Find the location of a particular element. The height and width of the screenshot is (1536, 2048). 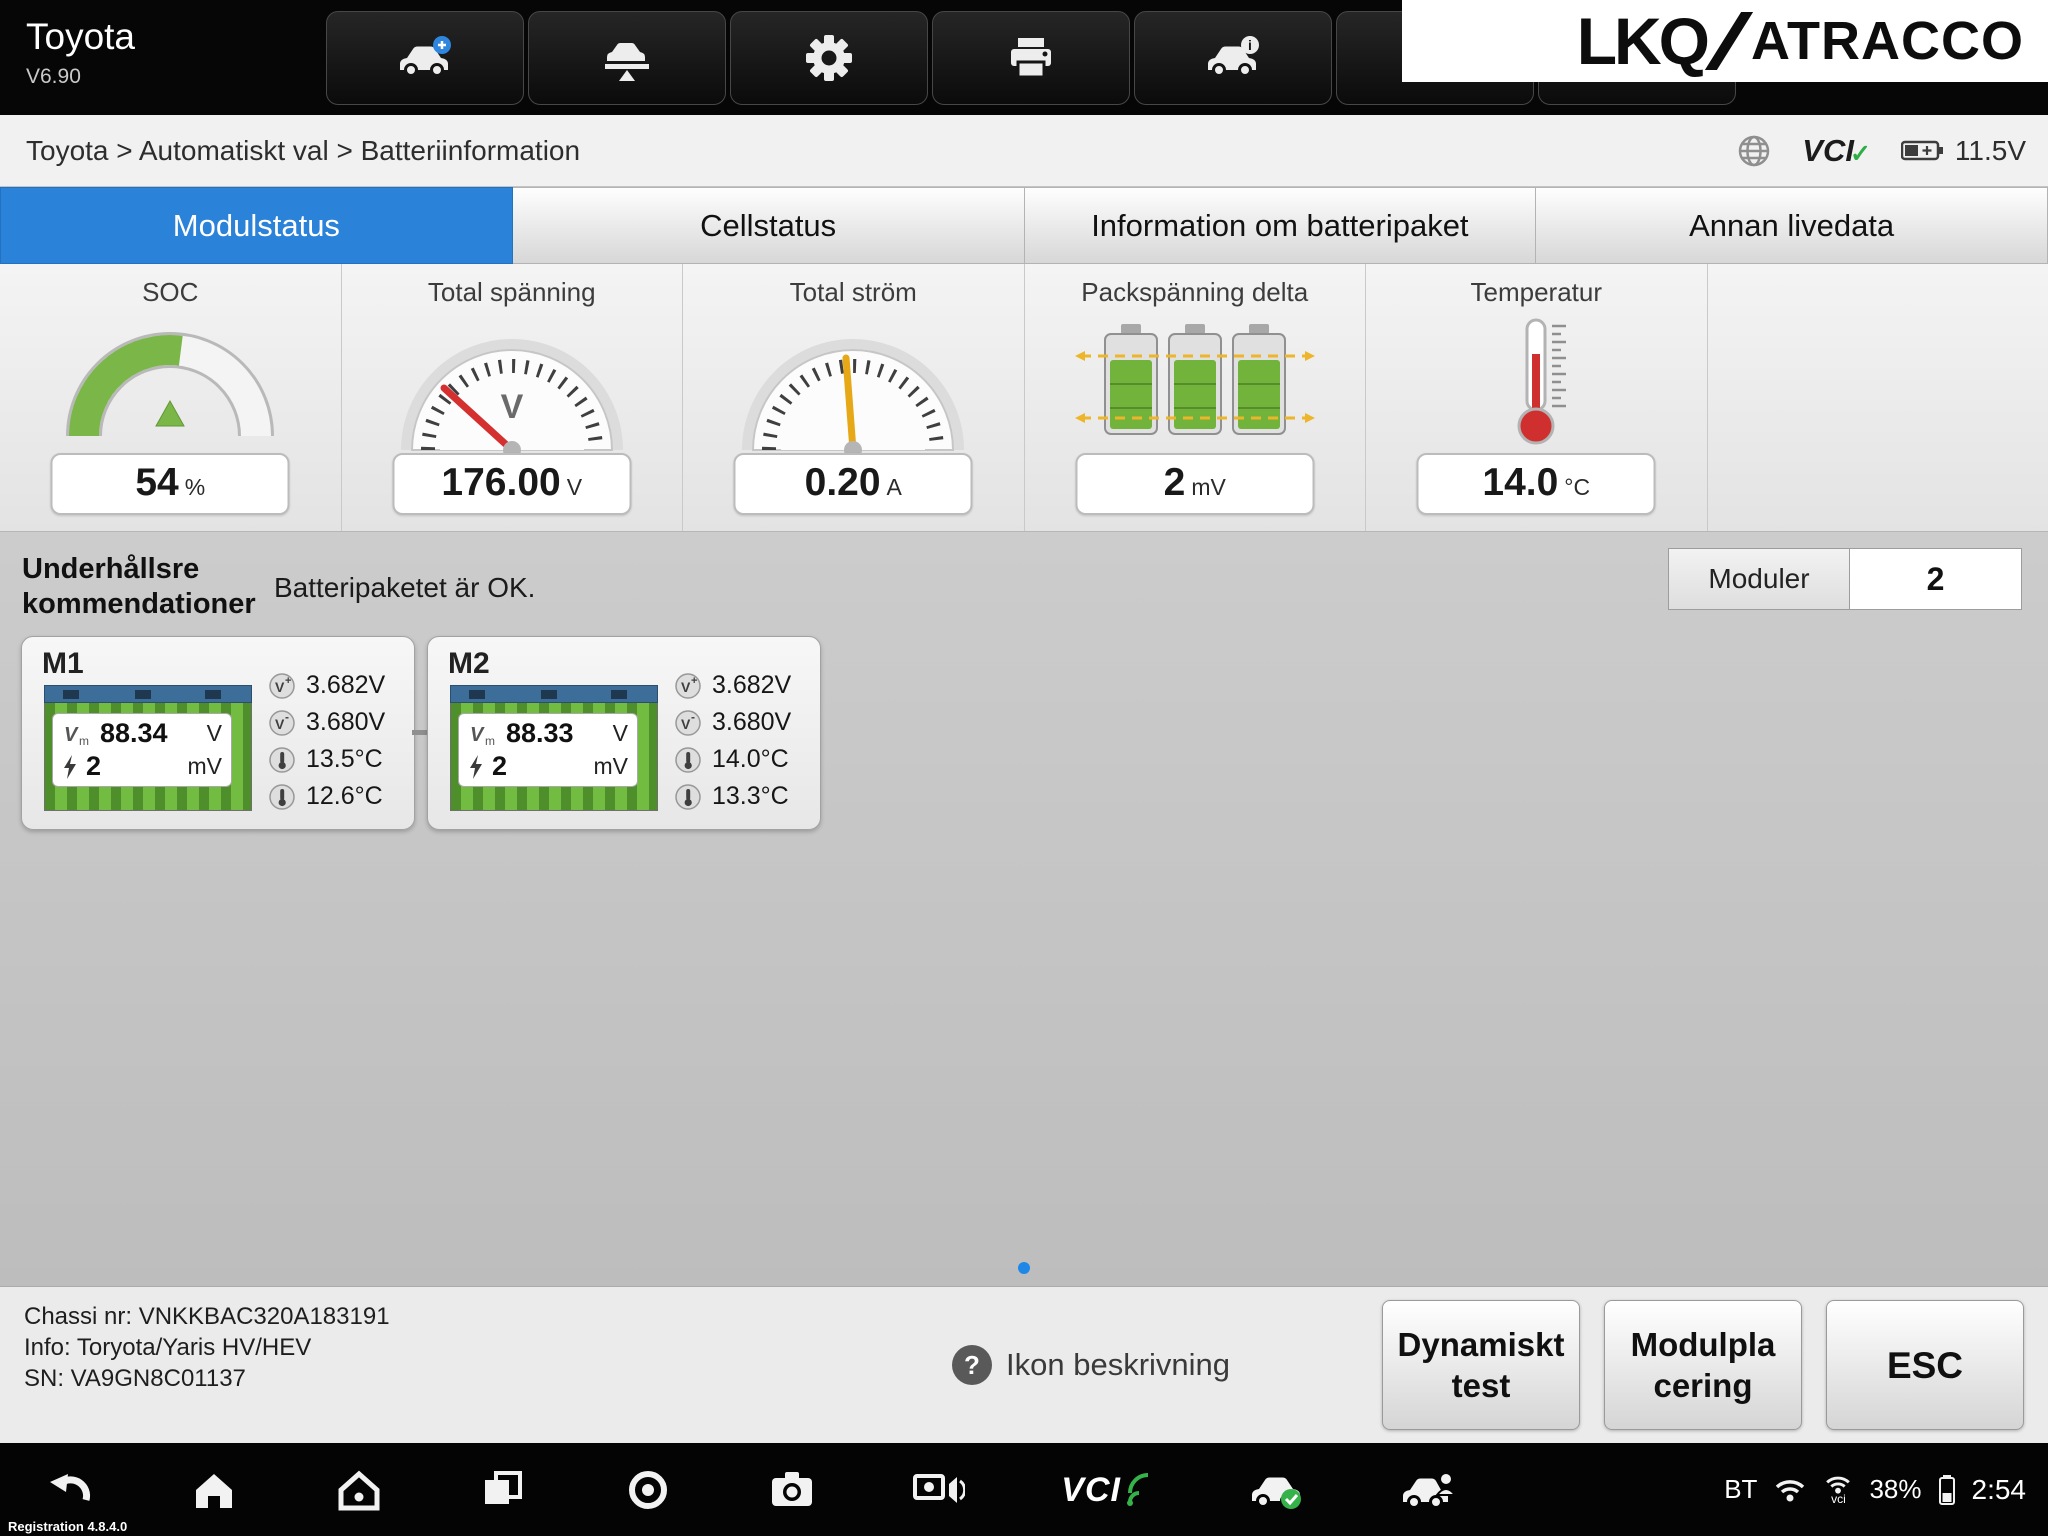

gauge-soc: SOC 54 % is located at coordinates (171, 397).